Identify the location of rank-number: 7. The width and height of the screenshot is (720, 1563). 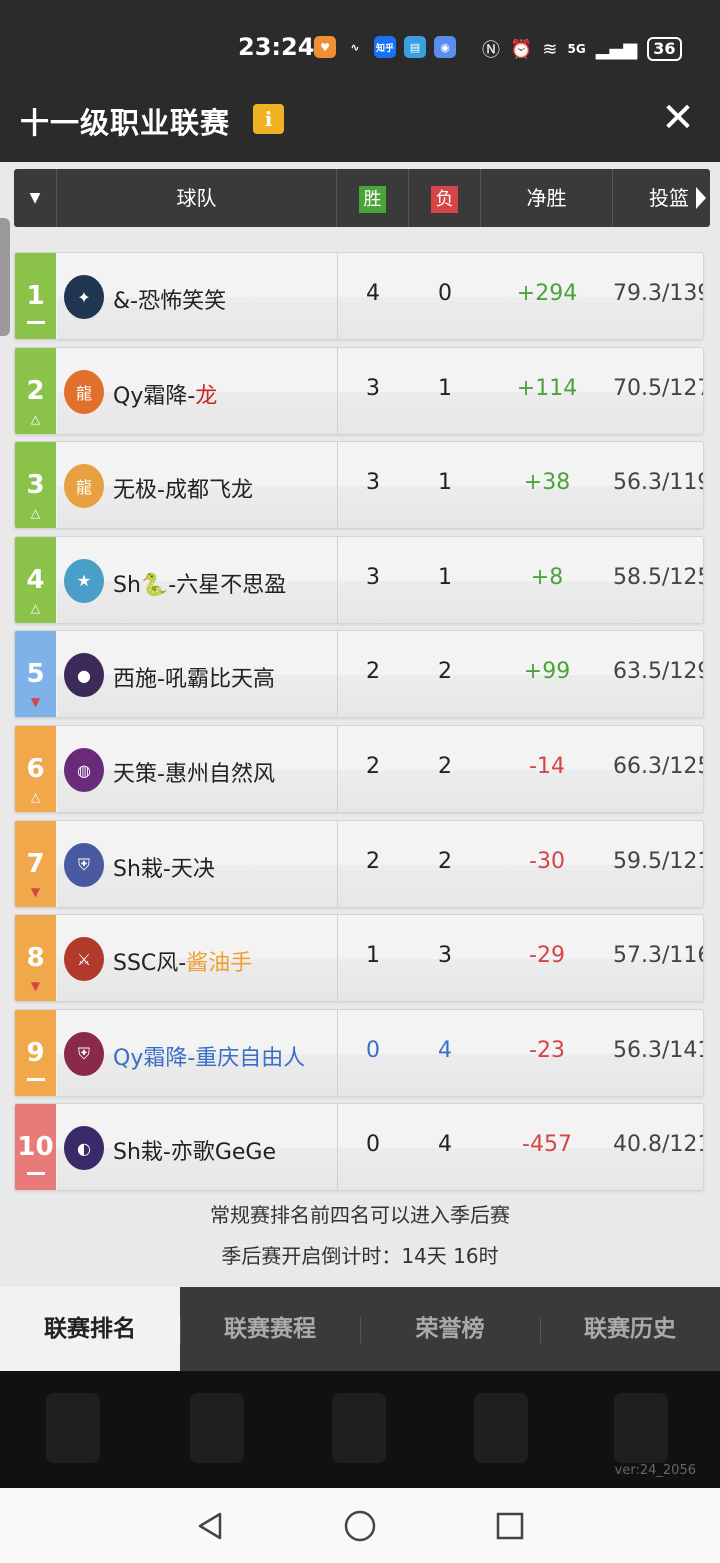
(35, 863).